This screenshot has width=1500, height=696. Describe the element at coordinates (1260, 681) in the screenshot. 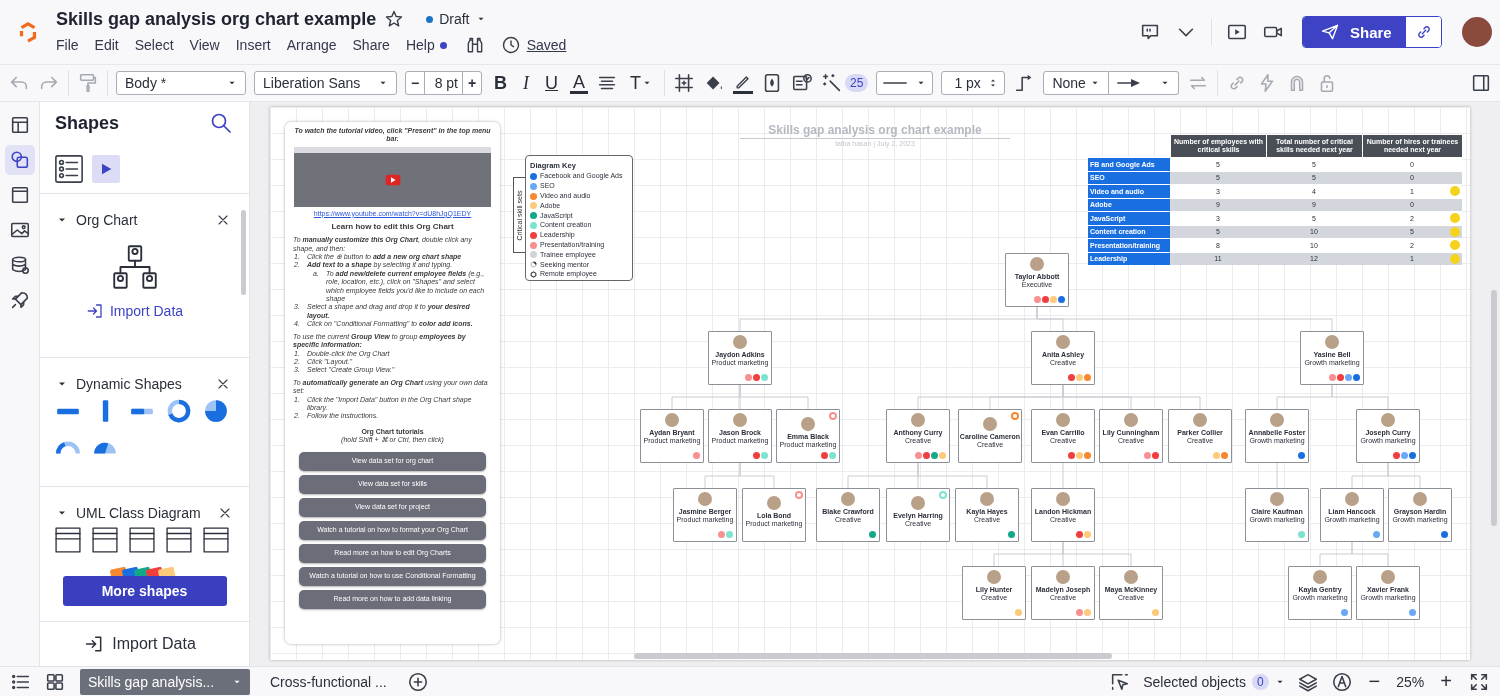

I see `count-badge: 0` at that location.